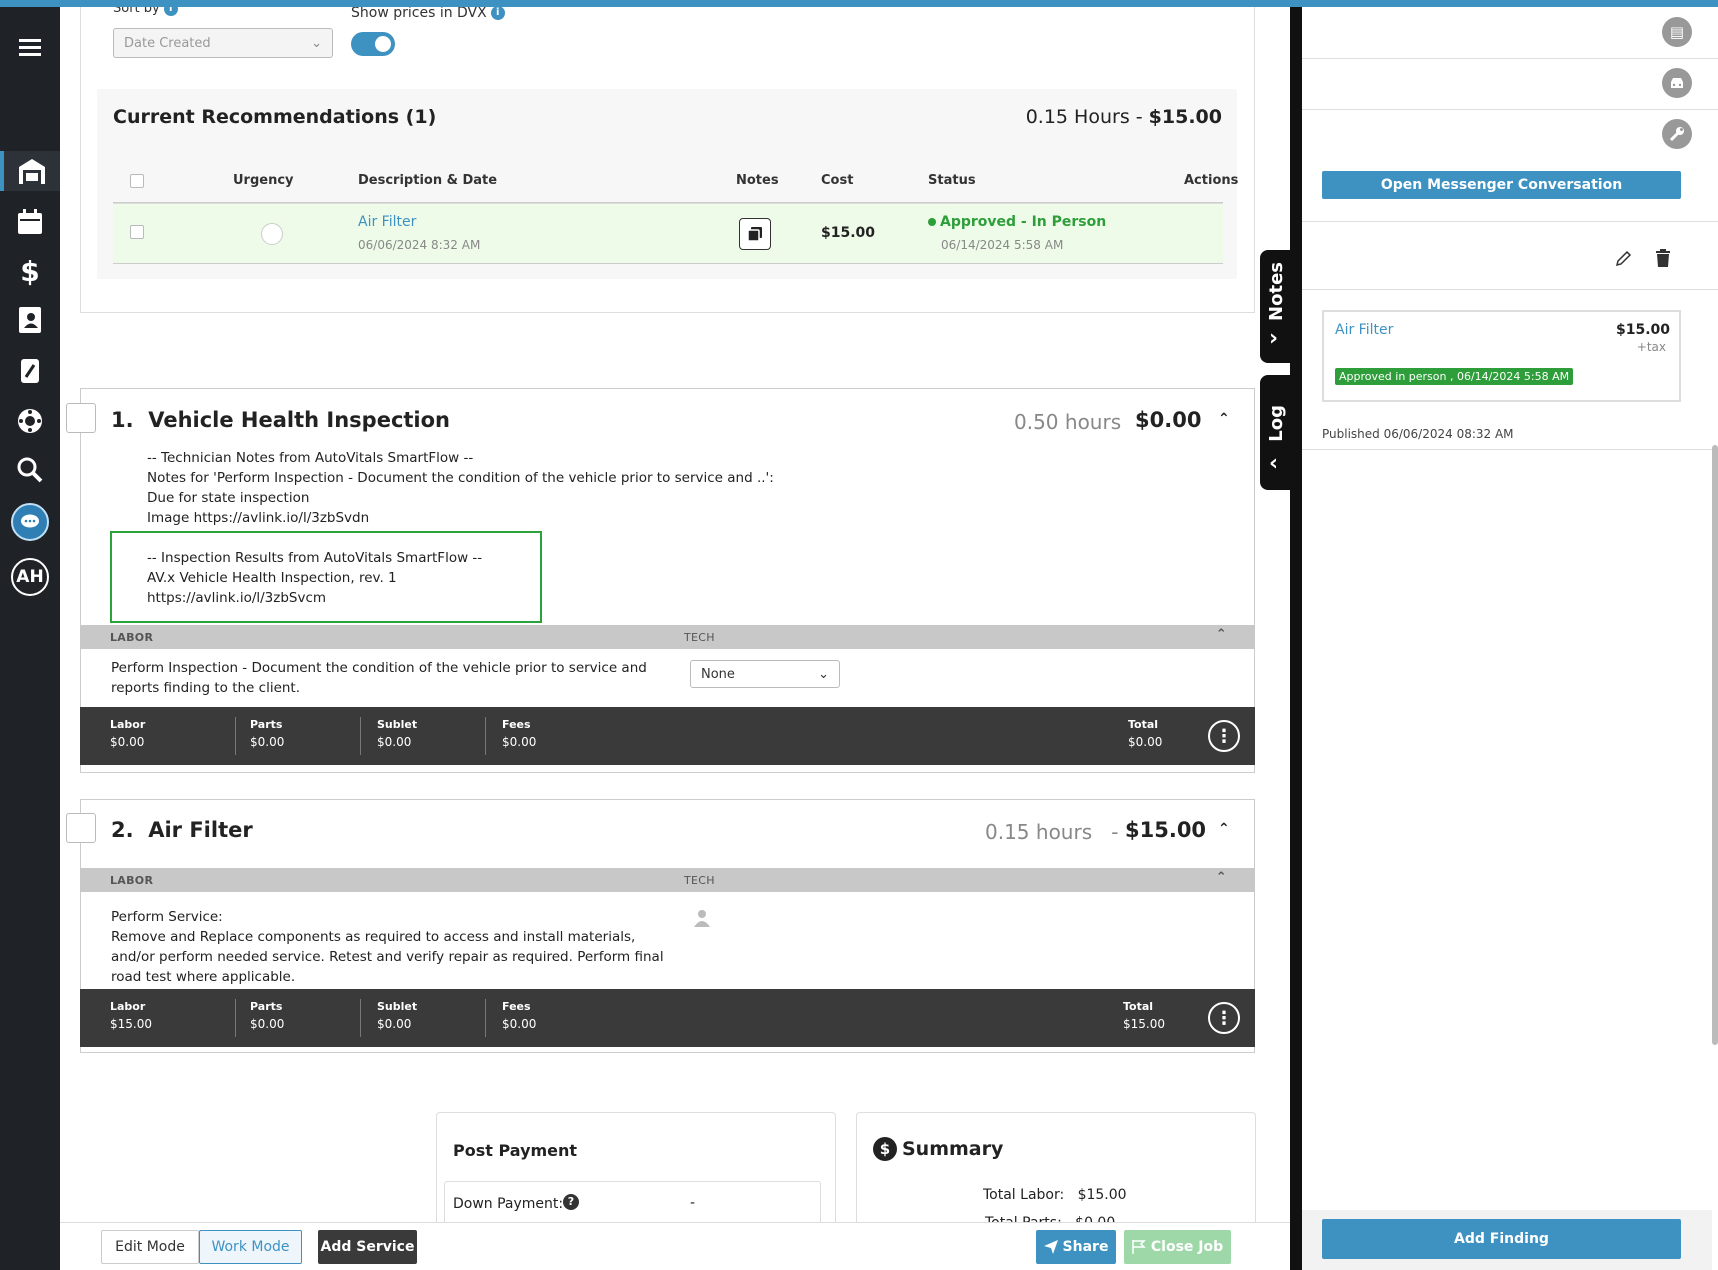 The image size is (1718, 1270). I want to click on finding-name-link: Air Filter, so click(1364, 330).